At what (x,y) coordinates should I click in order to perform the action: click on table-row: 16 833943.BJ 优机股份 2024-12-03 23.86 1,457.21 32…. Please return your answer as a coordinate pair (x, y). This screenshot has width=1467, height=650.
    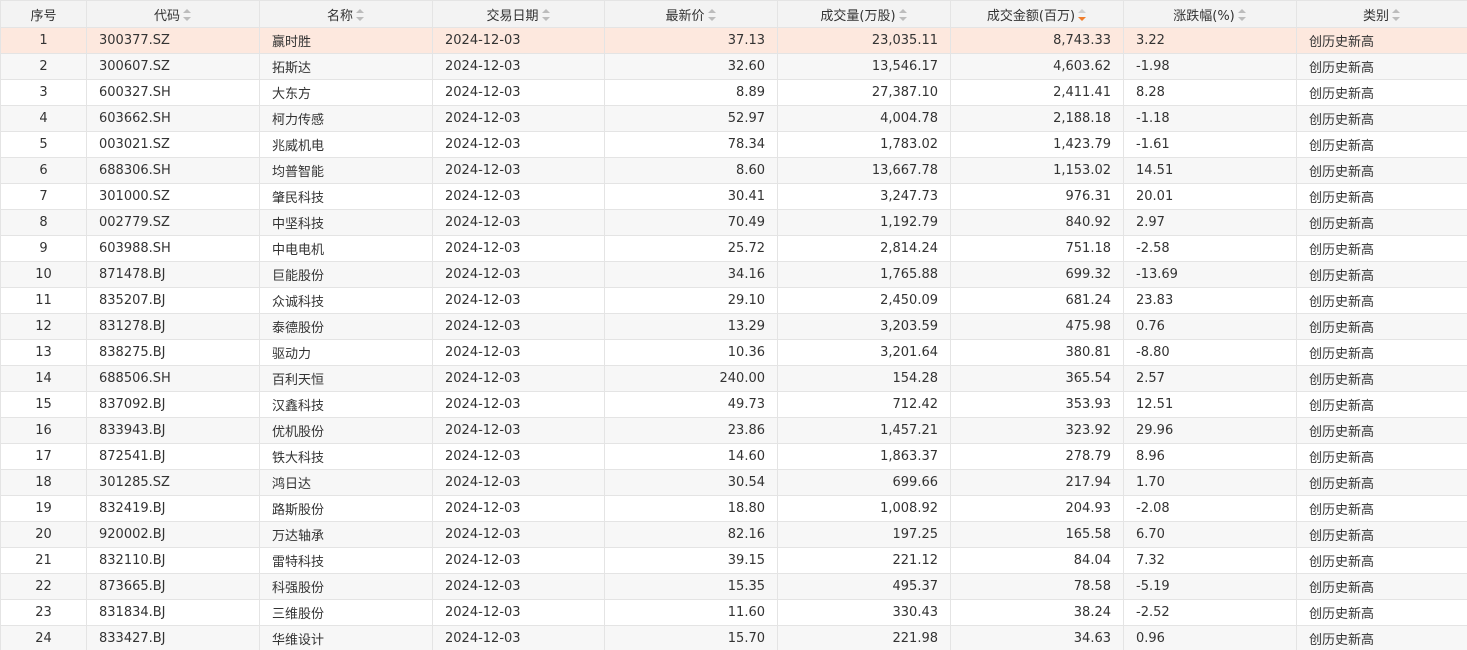
    Looking at the image, I should click on (733, 430).